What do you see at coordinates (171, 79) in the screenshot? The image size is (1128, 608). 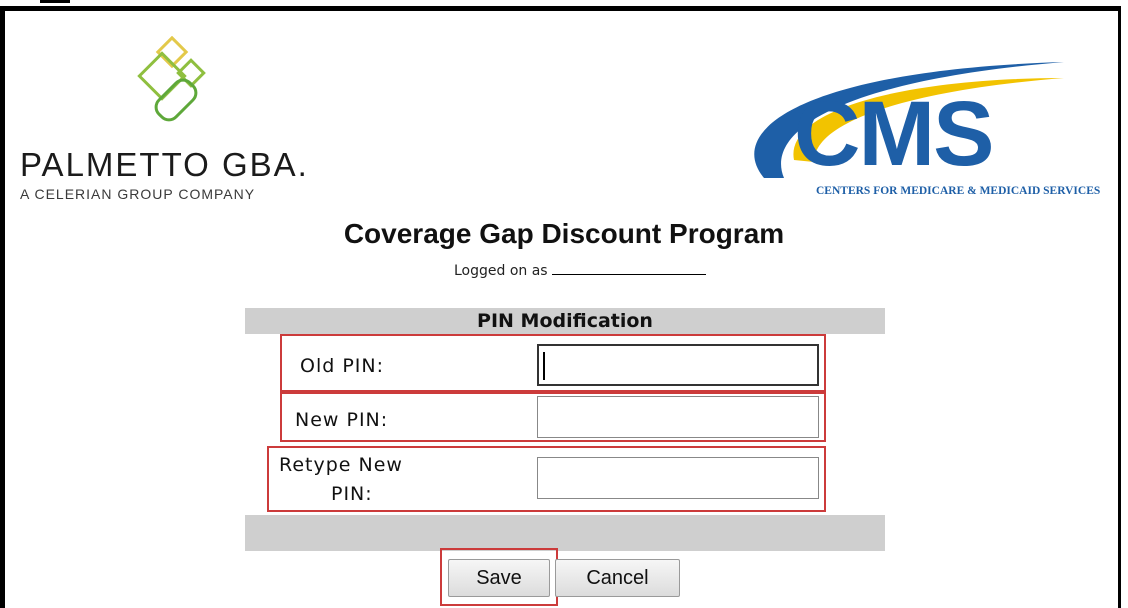 I see `palmetto-diamond-icon` at bounding box center [171, 79].